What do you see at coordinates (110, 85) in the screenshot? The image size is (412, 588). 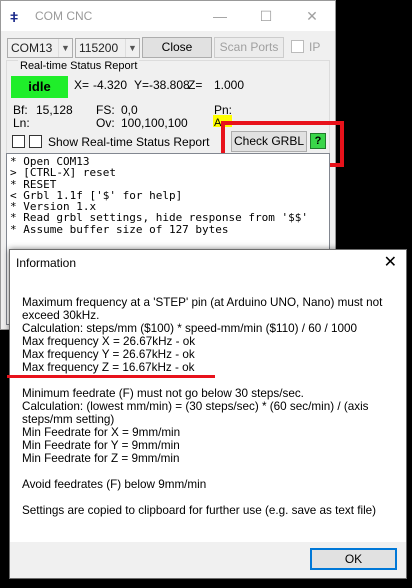 I see `x-value: -4.320` at bounding box center [110, 85].